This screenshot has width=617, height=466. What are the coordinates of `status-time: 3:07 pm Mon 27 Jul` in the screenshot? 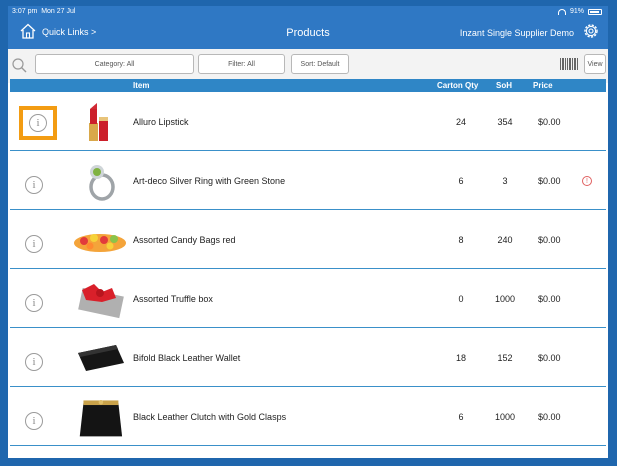 It's located at (44, 11).